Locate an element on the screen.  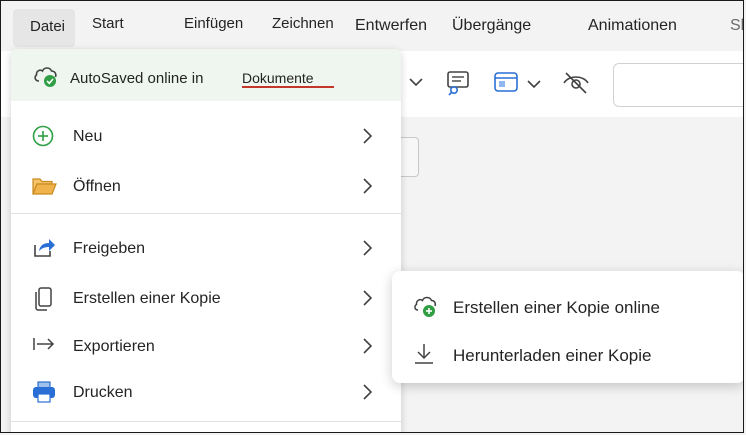
cloud-add-icon is located at coordinates (425, 306).